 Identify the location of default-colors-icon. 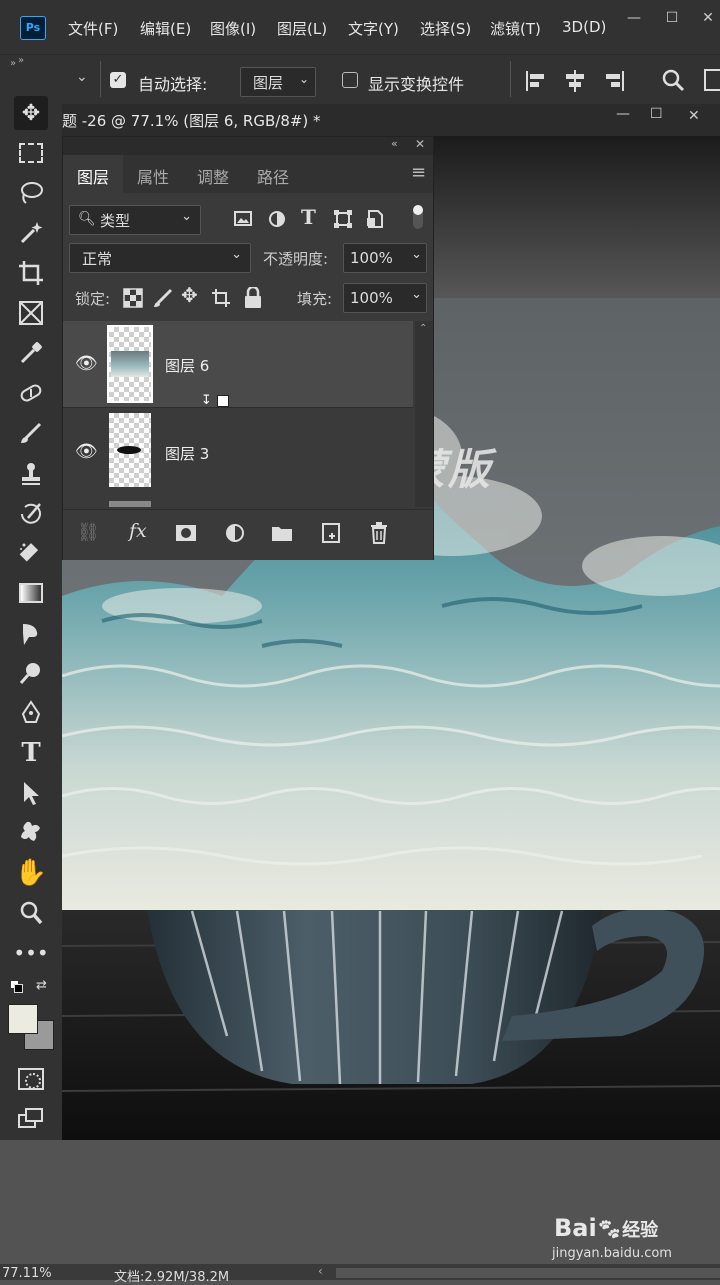
(16, 986).